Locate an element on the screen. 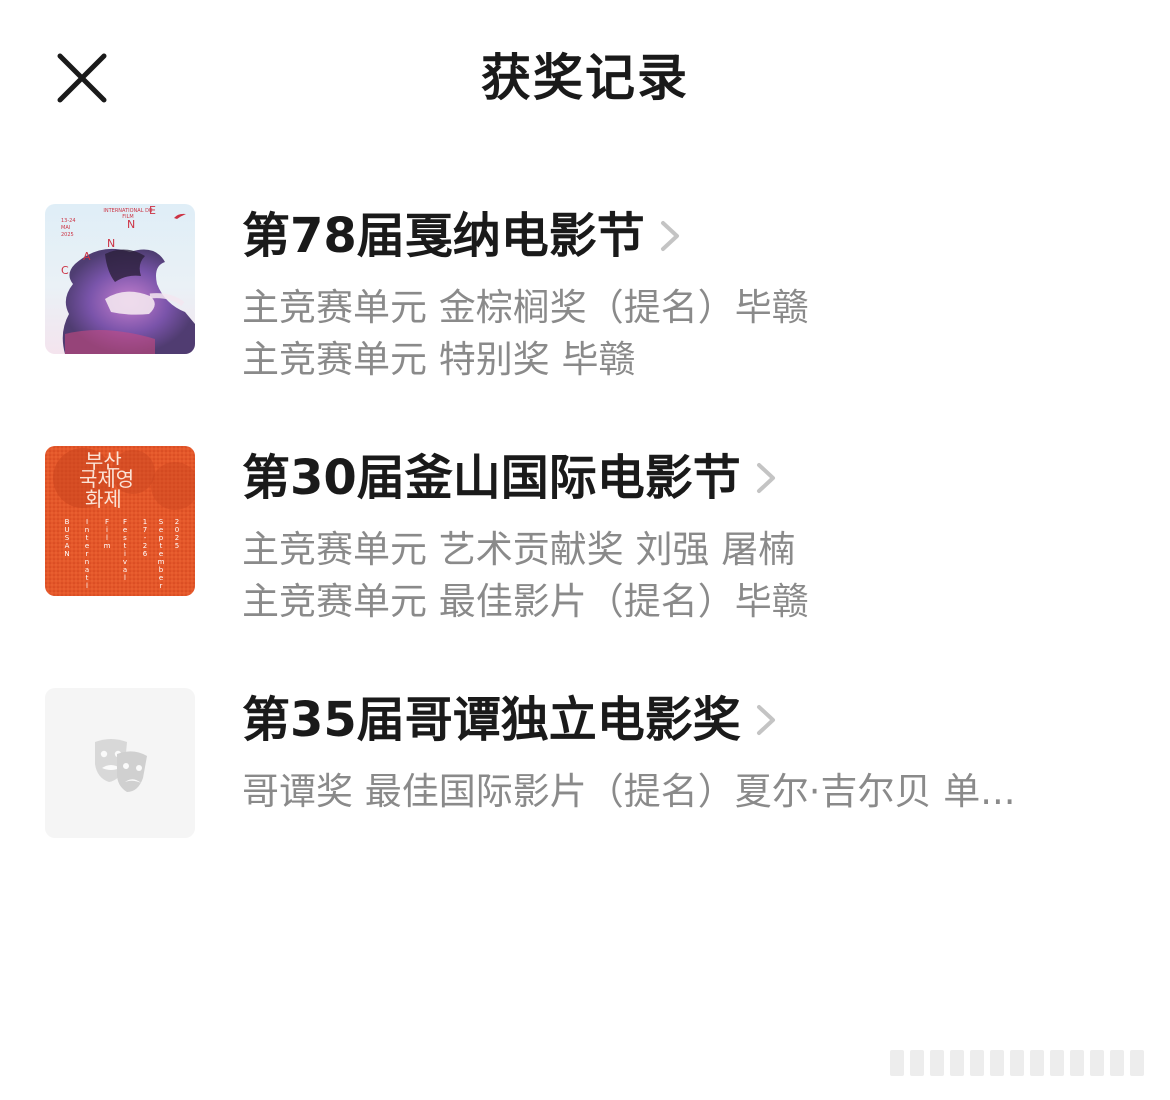 The height and width of the screenshot is (1100, 1170). award-detail-line: 主竞赛单元 艺术贡献奖 刘强 屠楠 is located at coordinates (519, 549).